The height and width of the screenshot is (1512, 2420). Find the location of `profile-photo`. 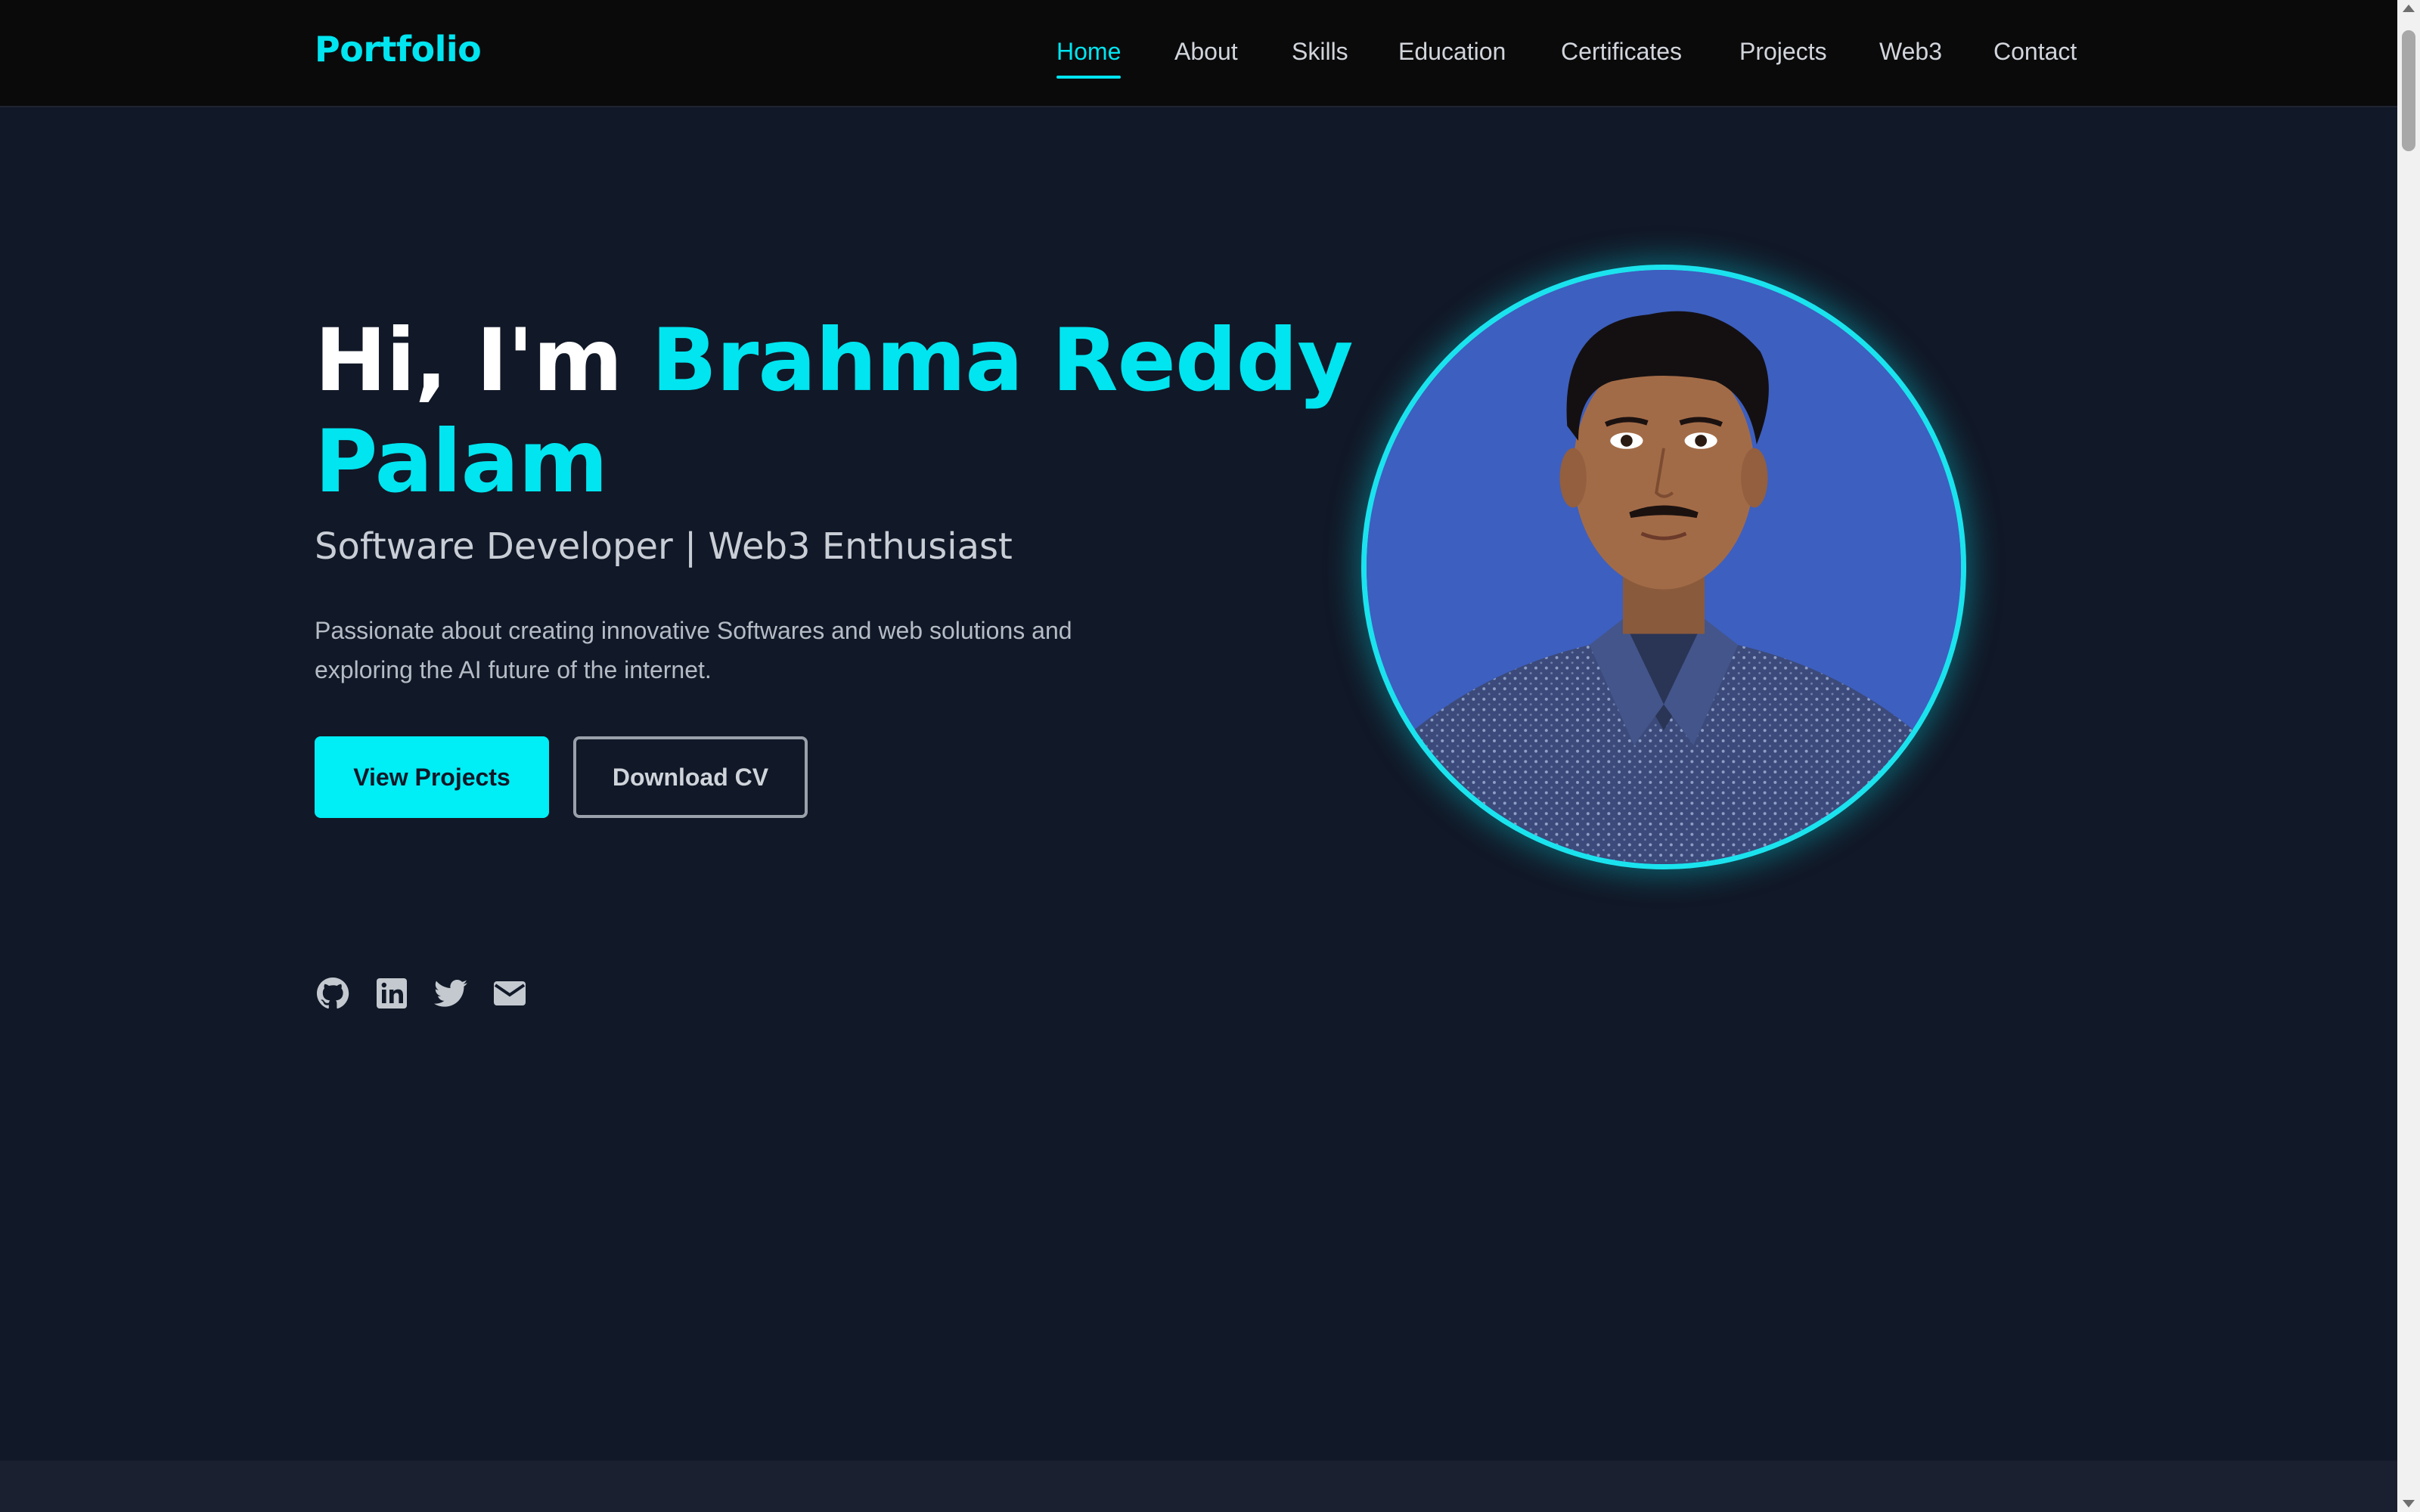

profile-photo is located at coordinates (1663, 567).